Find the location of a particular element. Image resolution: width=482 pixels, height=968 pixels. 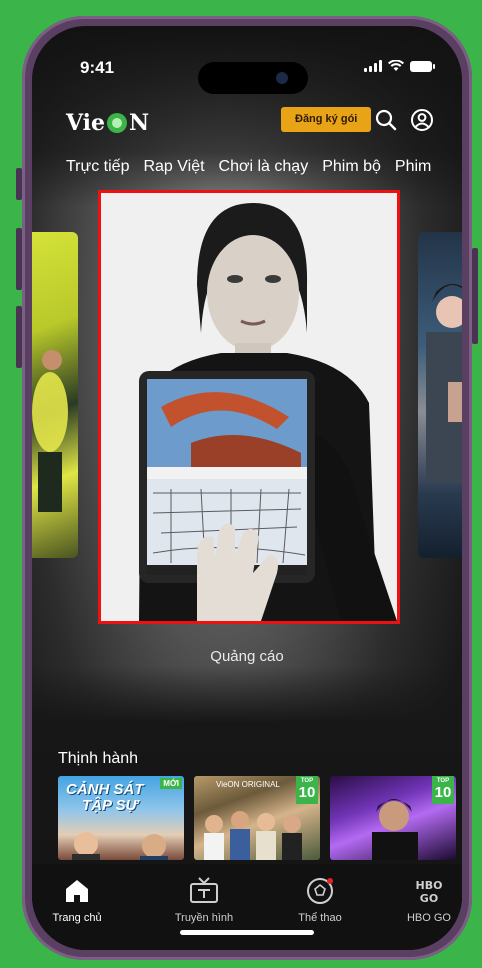

camera-icon is located at coordinates (282, 78).